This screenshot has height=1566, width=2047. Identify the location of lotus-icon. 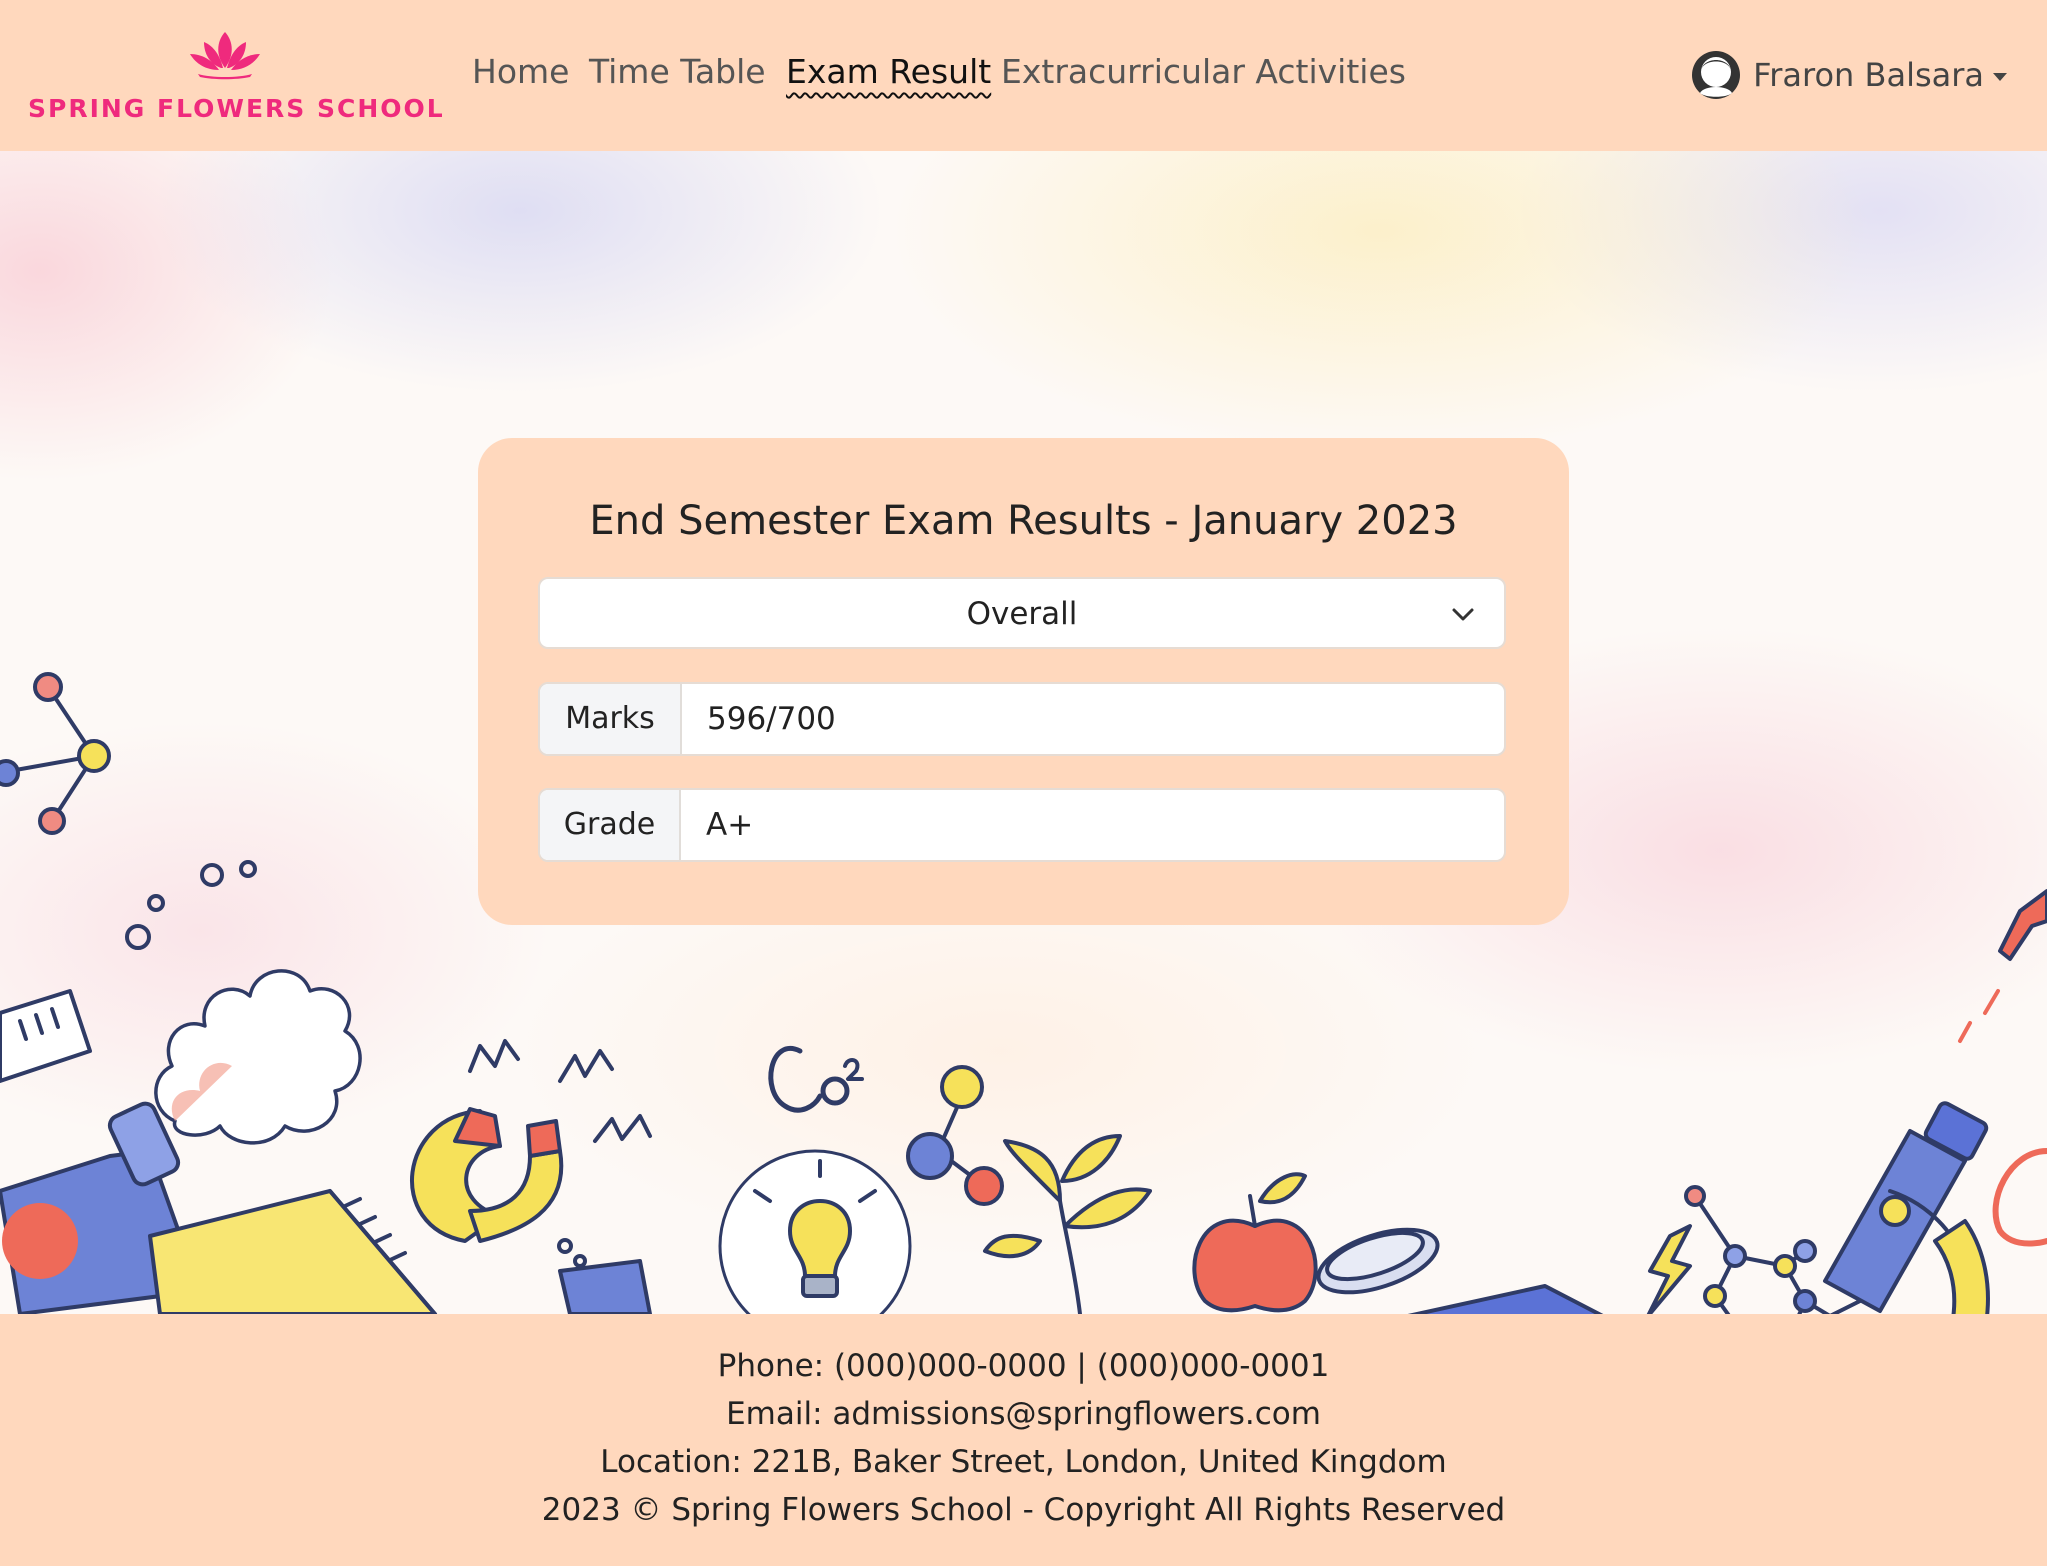
(225, 56).